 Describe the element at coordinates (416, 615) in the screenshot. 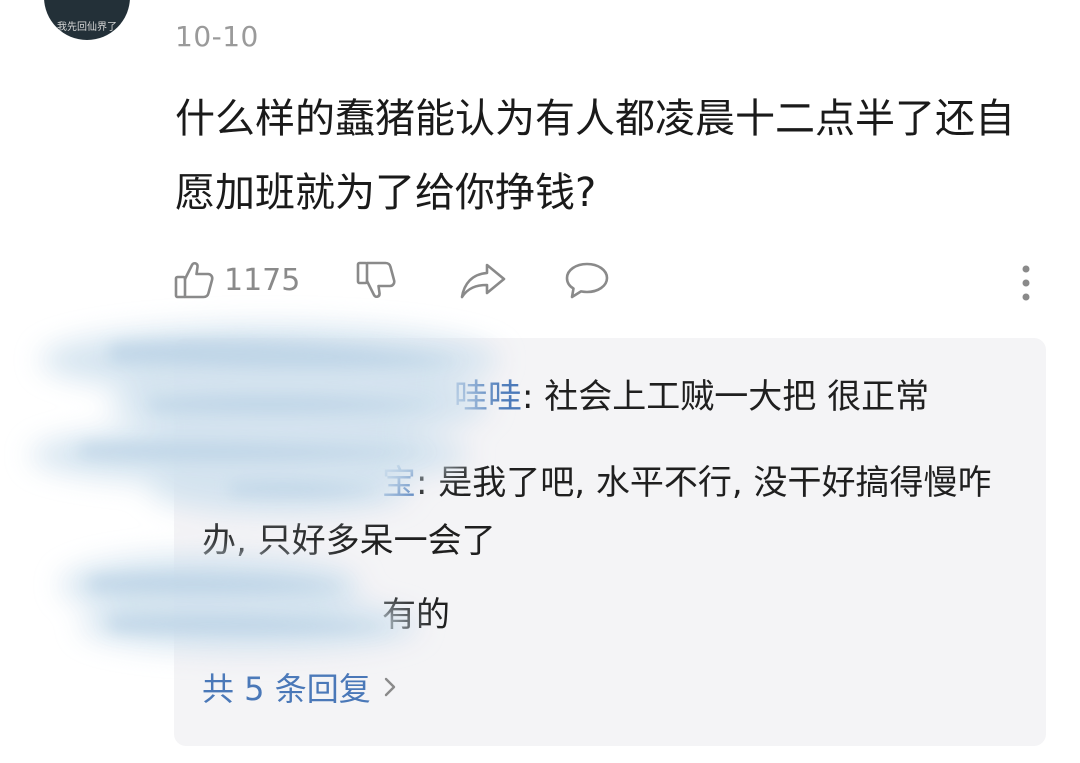

I see `reply-text: 有的` at that location.